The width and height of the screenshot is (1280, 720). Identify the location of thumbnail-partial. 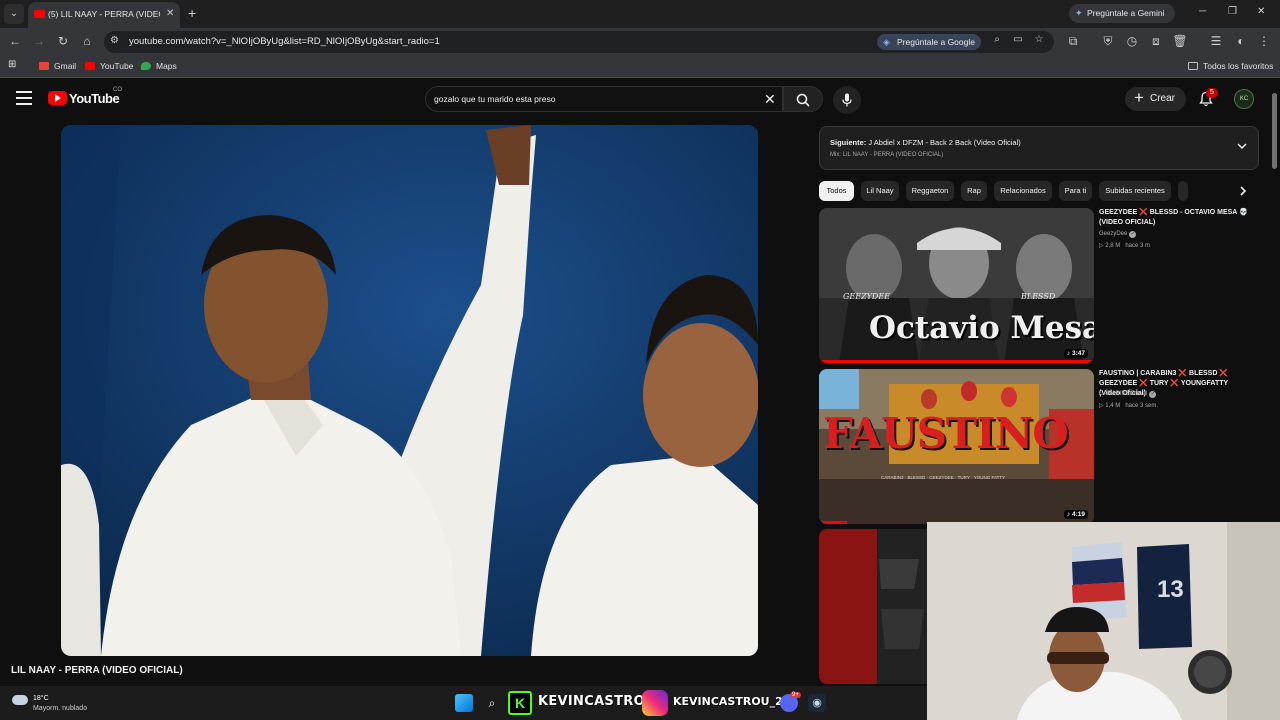
(873, 606).